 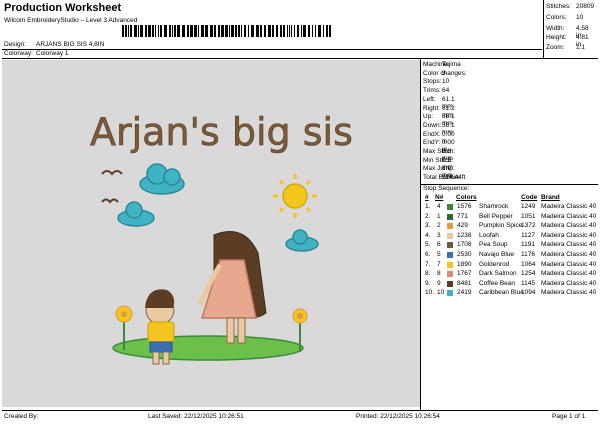 What do you see at coordinates (567, 41) in the screenshot?
I see `height-row: Height: 4.81 in` at bounding box center [567, 41].